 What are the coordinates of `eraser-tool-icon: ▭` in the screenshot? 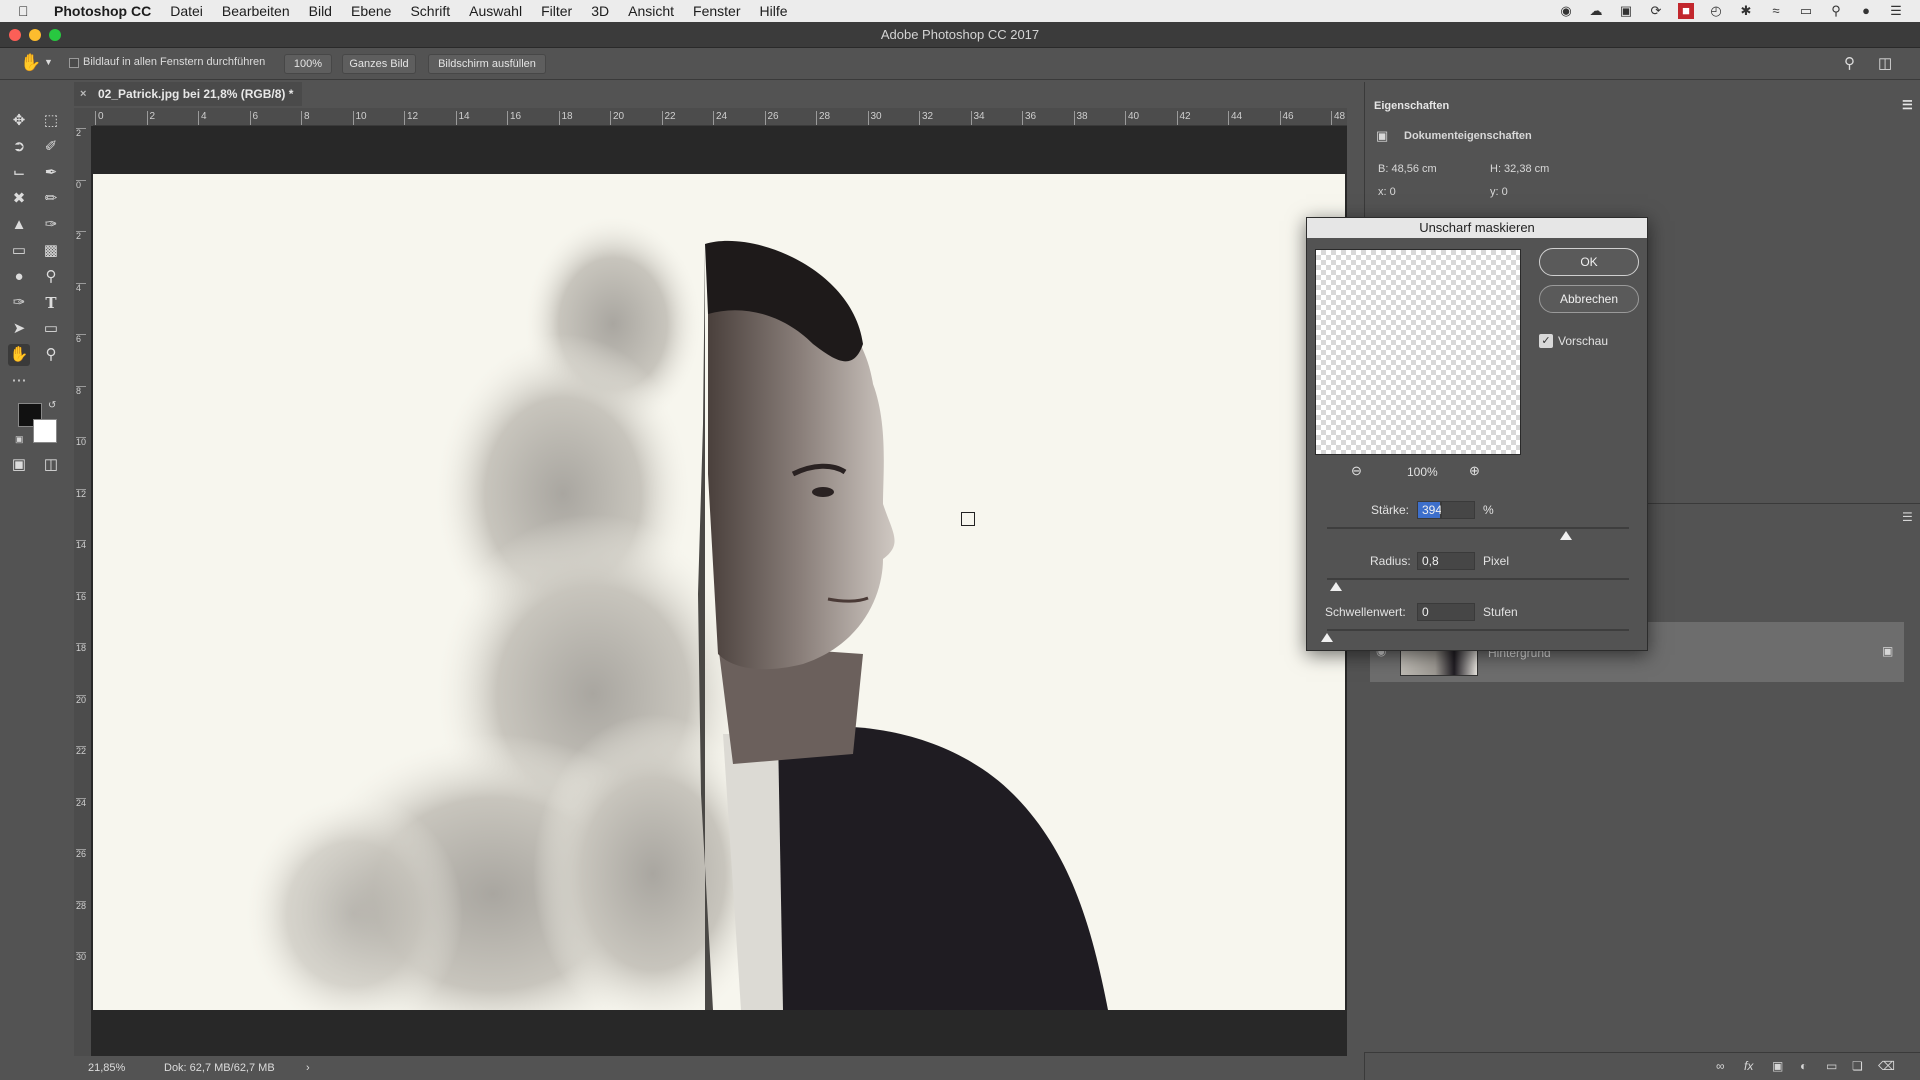 It's located at (19, 251).